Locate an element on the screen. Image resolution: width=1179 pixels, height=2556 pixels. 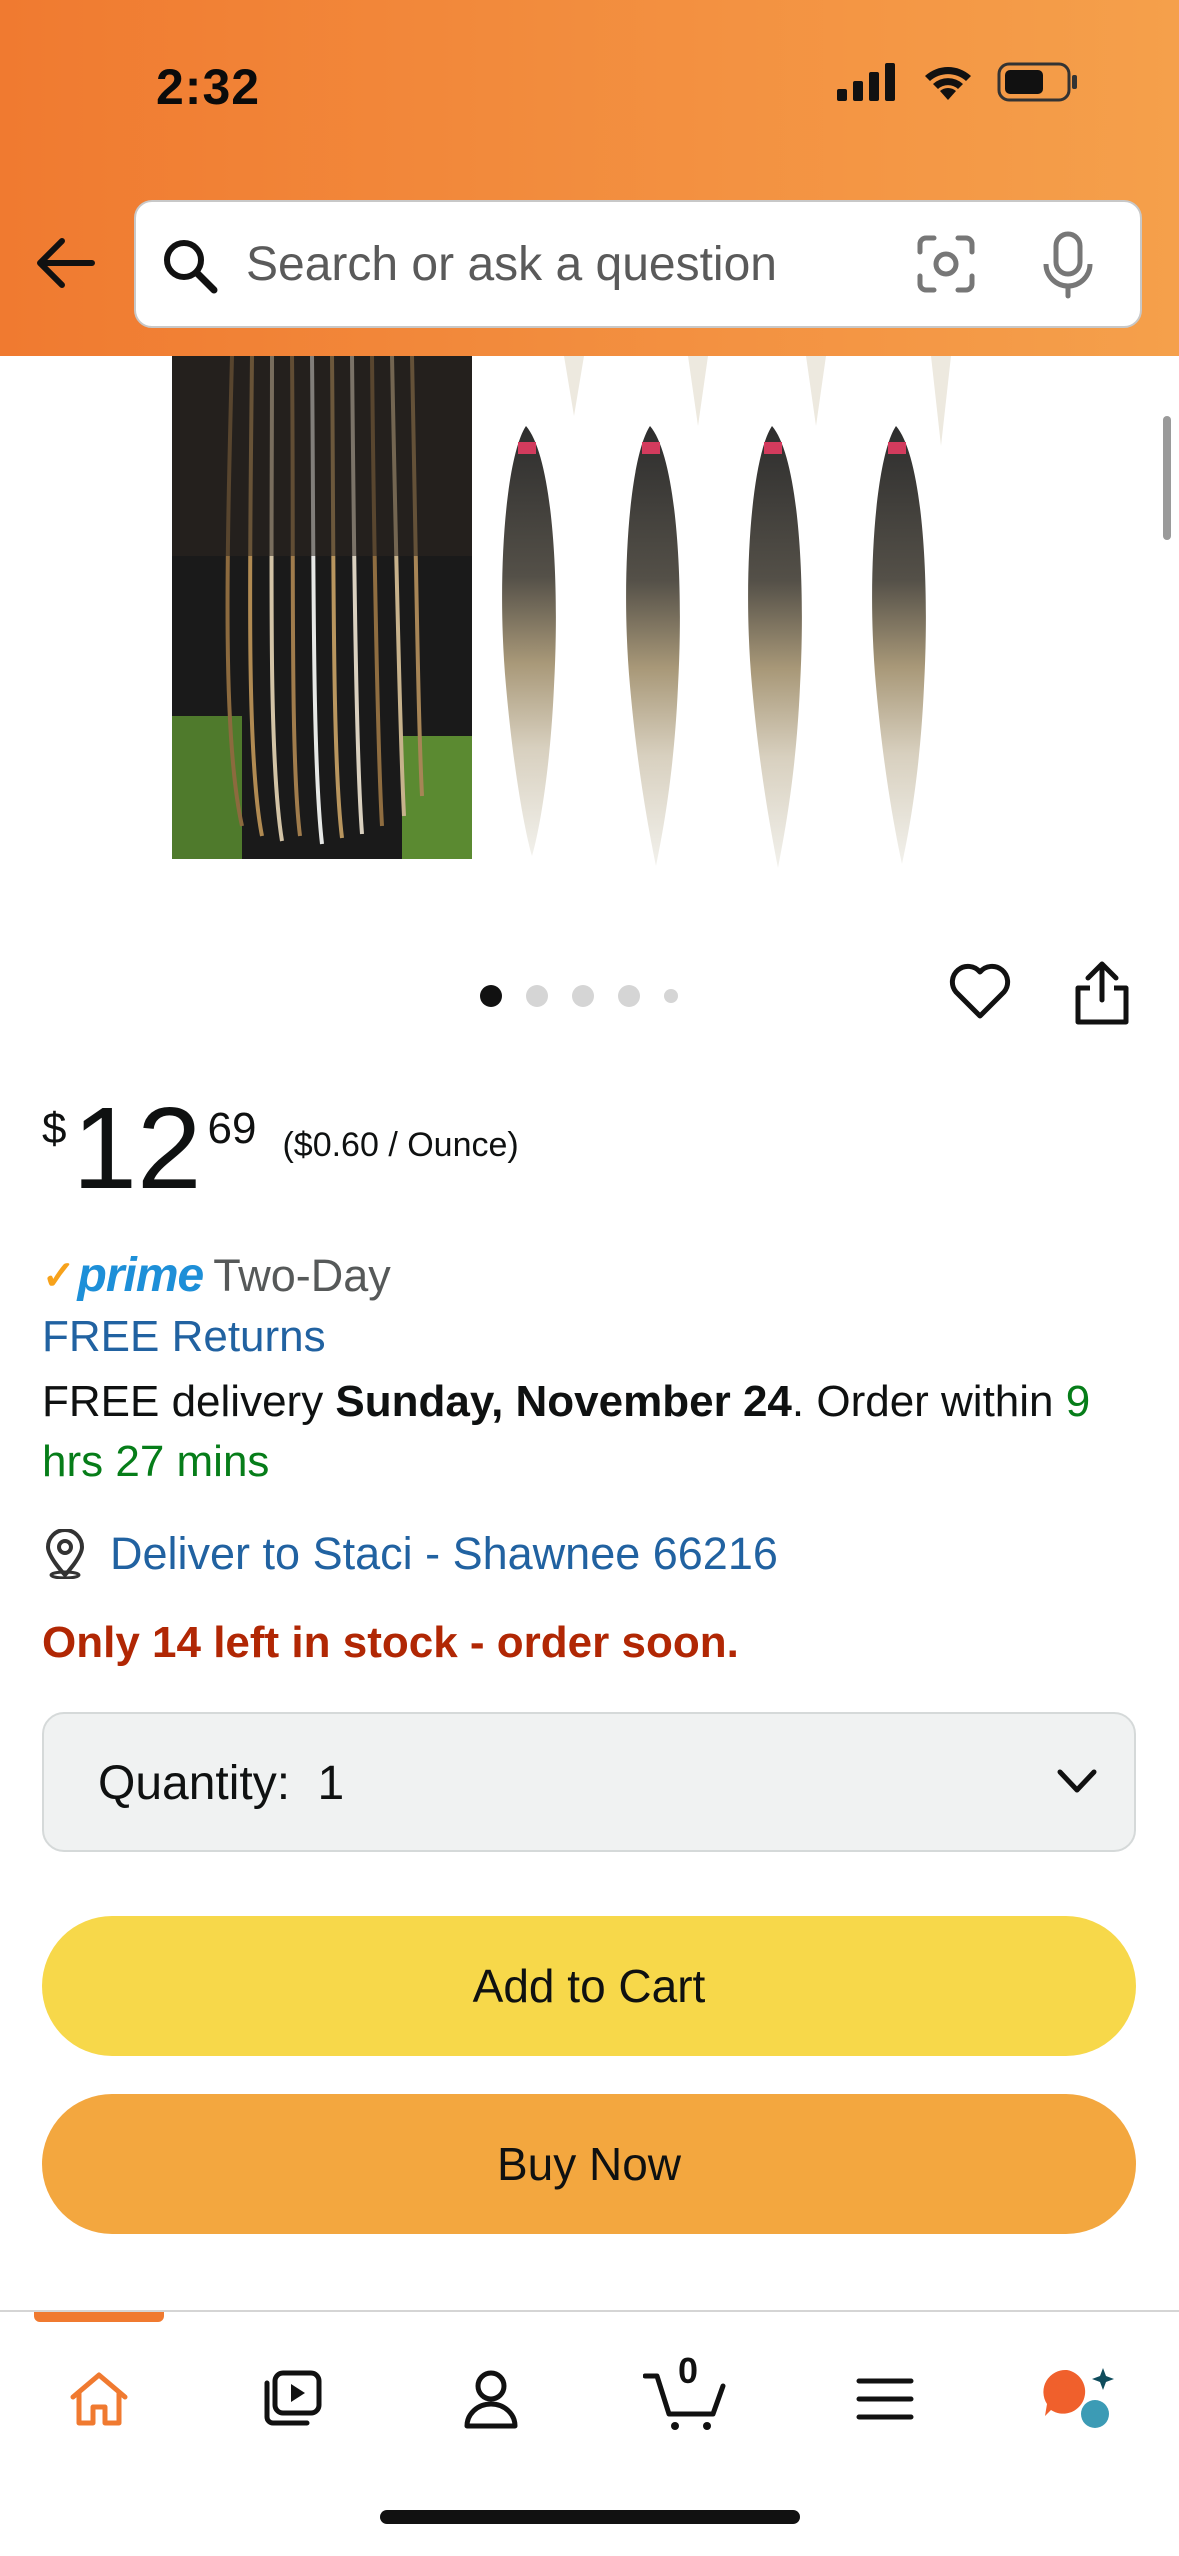
wifi-icon is located at coordinates (948, 83).